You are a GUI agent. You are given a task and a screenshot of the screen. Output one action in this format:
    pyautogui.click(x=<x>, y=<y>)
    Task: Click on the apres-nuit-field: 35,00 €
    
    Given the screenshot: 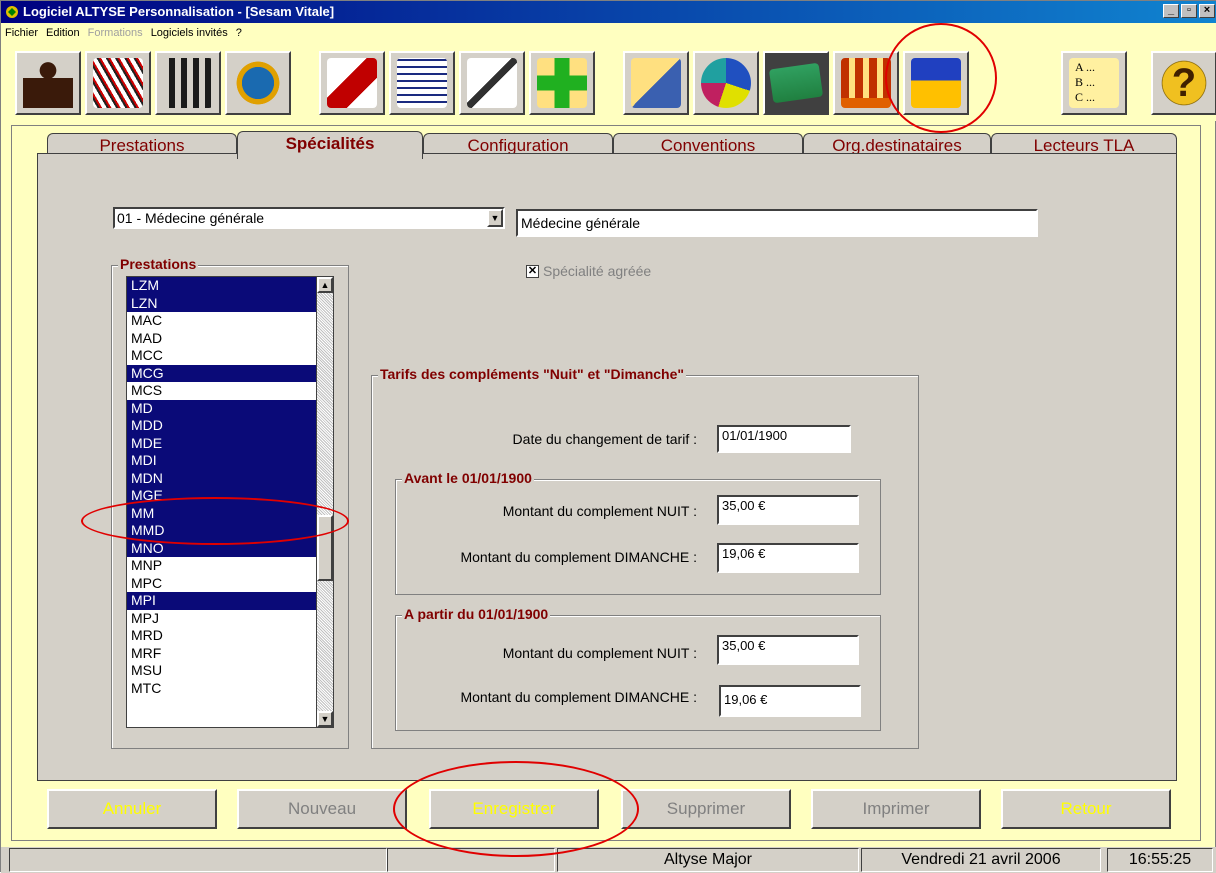 What is the action you would take?
    pyautogui.click(x=788, y=650)
    